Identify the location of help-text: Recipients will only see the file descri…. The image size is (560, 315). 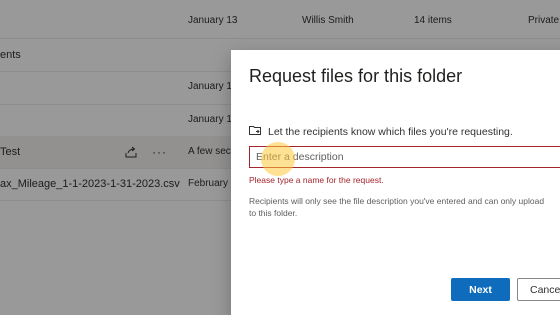
(404, 207).